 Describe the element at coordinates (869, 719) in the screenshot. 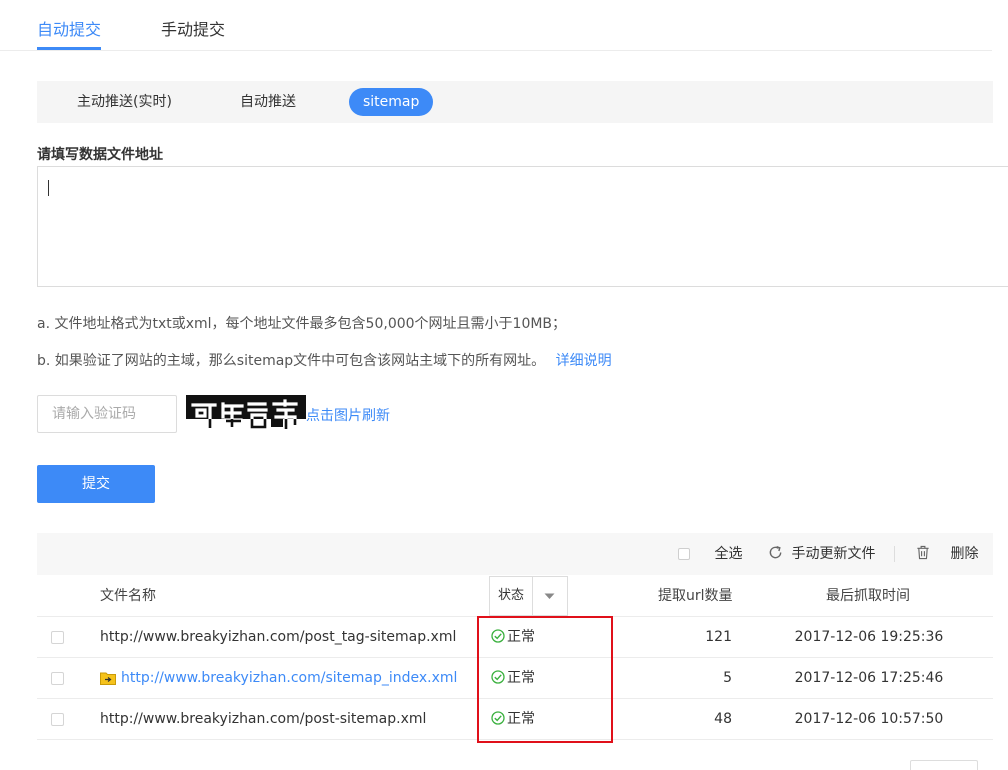

I see `last-crawl-time: 2017-12-06 10:57:50` at that location.